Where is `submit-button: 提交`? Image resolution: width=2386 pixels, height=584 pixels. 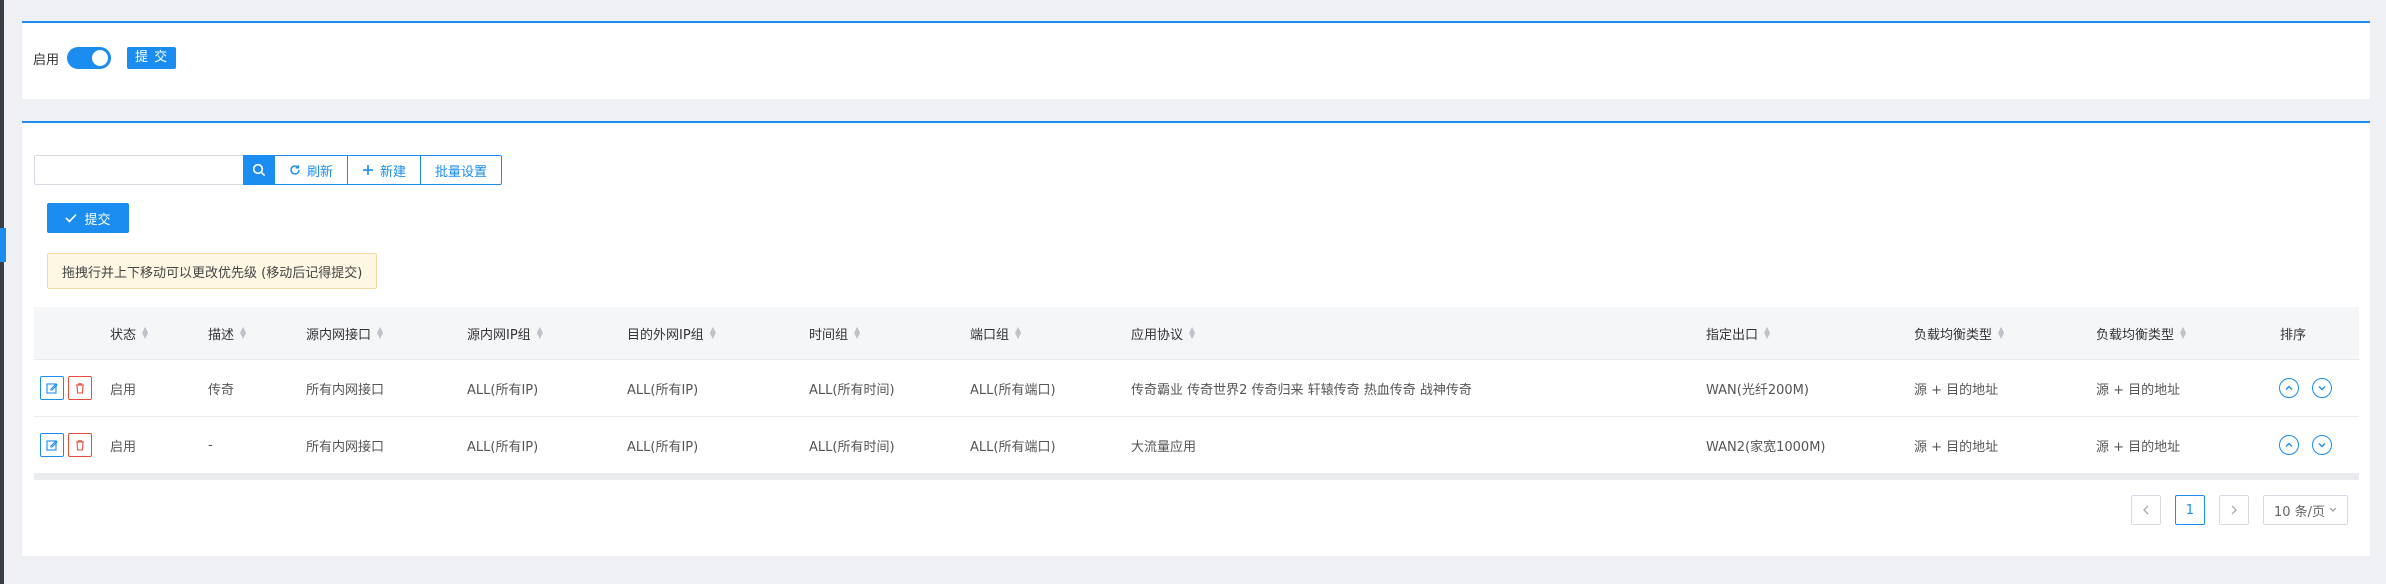
submit-button: 提交 is located at coordinates (88, 218).